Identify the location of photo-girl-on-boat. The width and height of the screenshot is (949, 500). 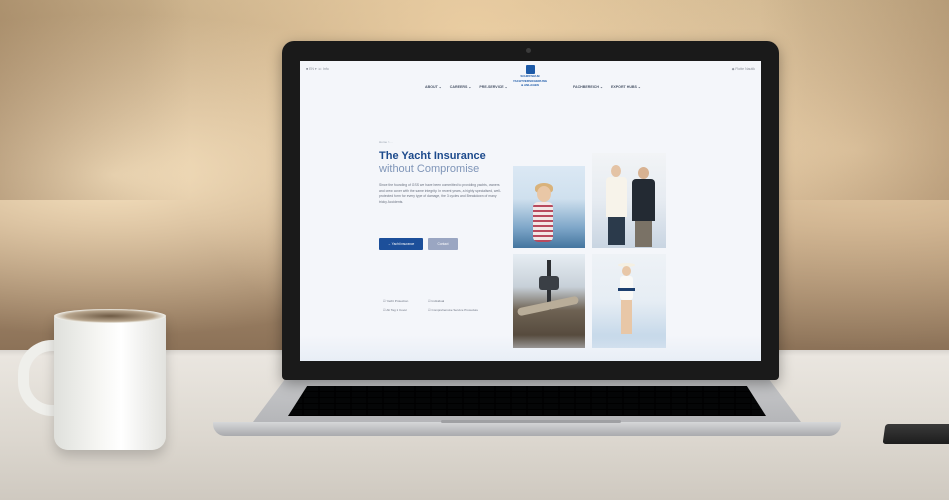
(549, 207).